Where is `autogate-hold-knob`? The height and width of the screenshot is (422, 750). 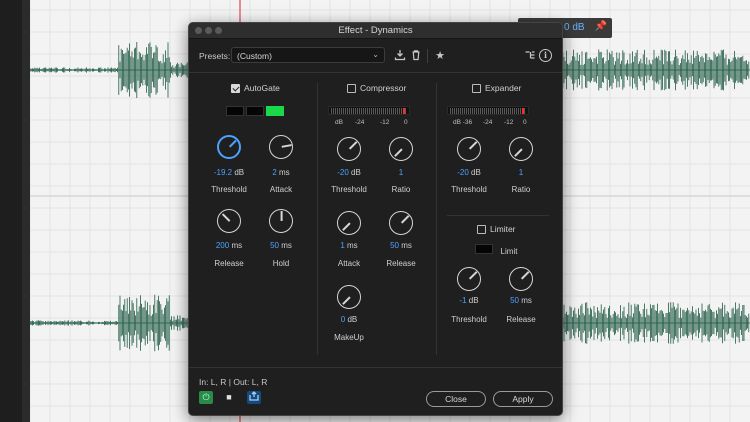 autogate-hold-knob is located at coordinates (281, 221).